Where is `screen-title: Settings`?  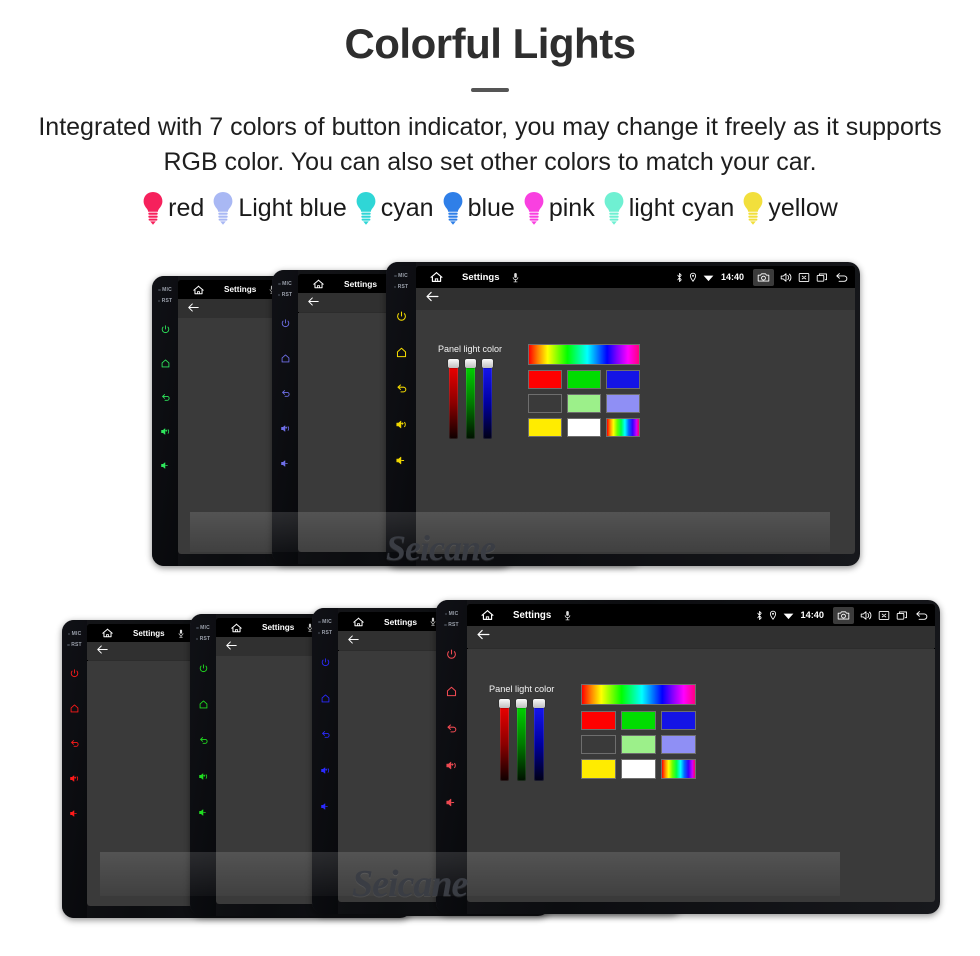 screen-title: Settings is located at coordinates (532, 615).